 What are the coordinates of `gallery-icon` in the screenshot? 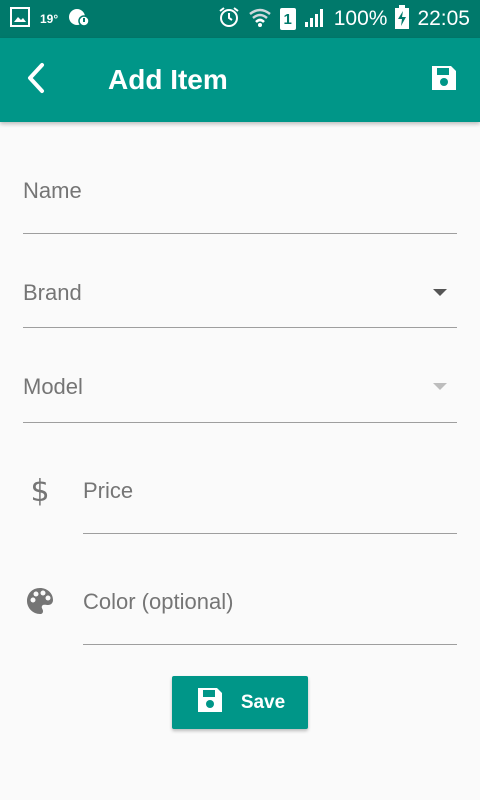 It's located at (20, 19).